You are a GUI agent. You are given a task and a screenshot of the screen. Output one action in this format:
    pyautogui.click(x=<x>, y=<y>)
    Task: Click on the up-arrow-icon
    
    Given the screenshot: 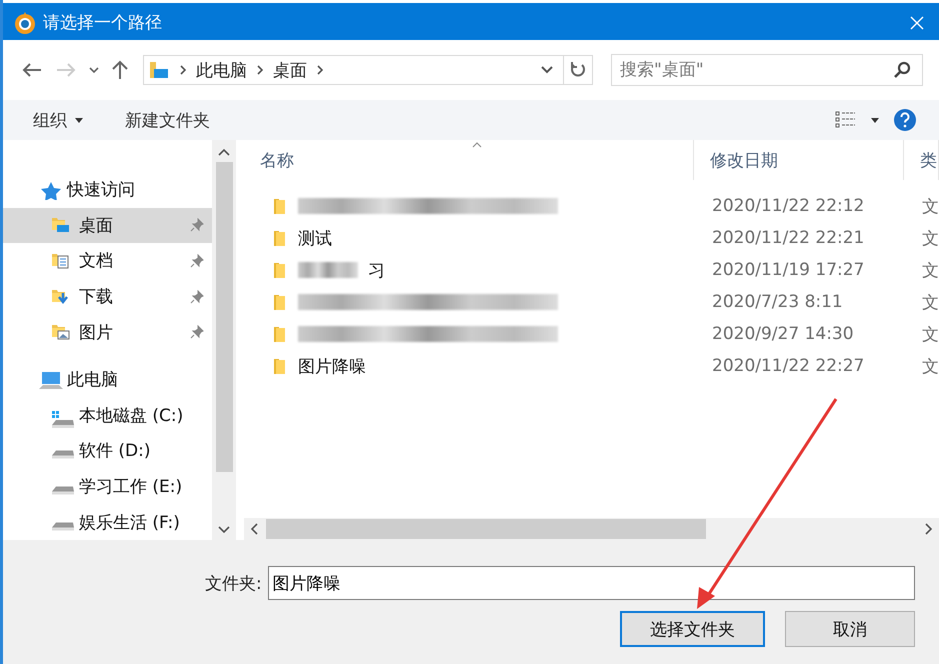 What is the action you would take?
    pyautogui.click(x=120, y=70)
    